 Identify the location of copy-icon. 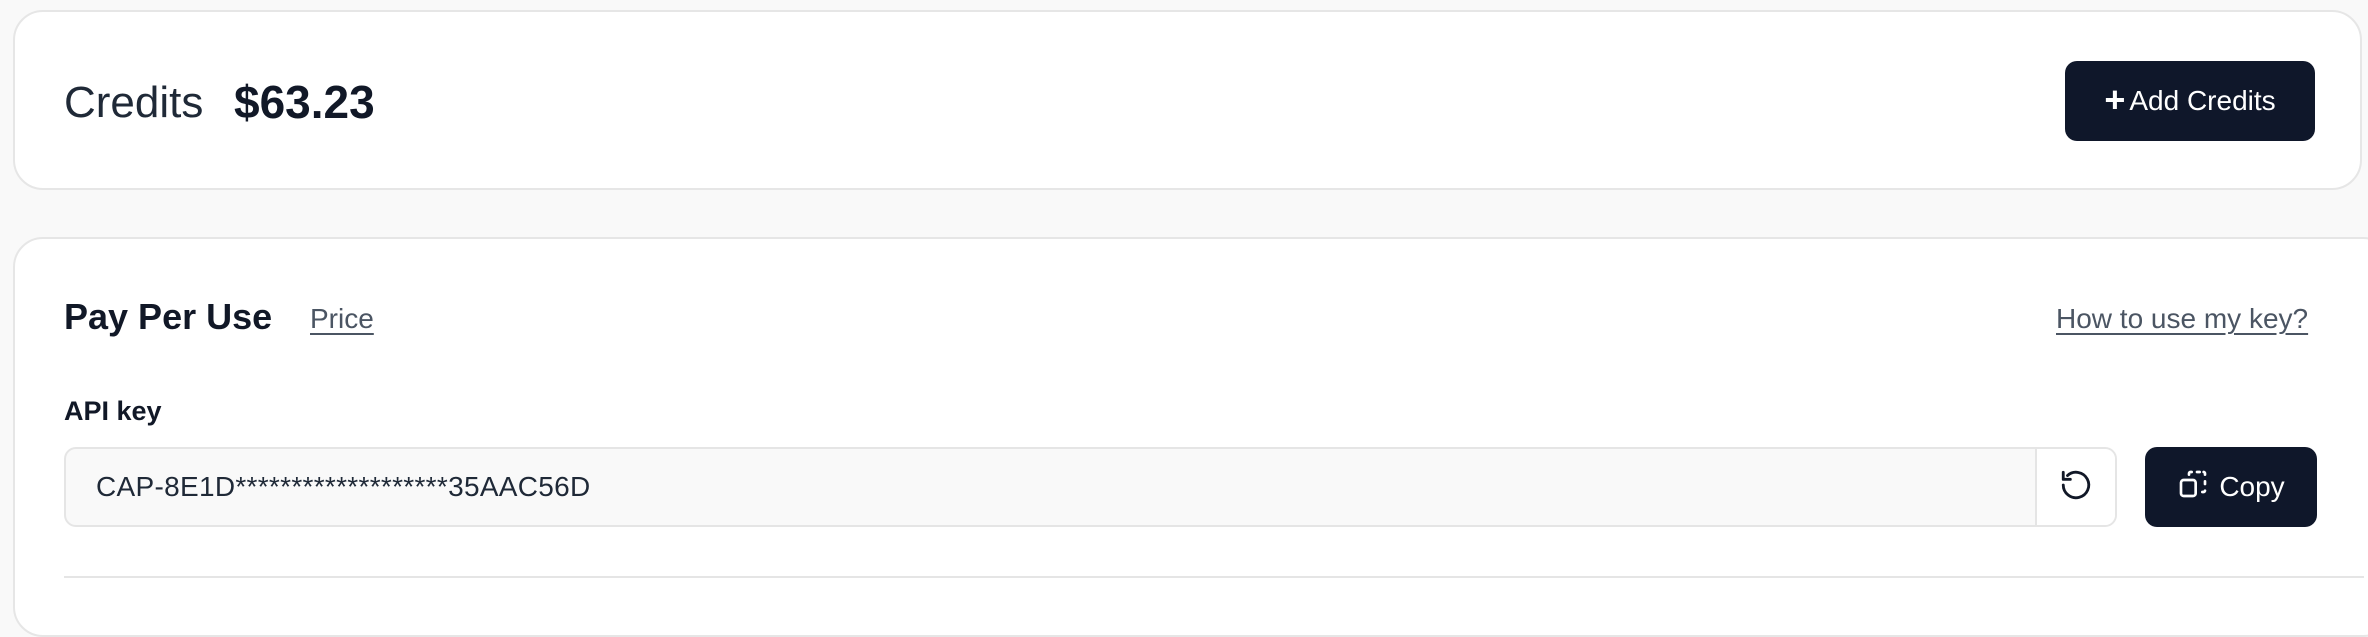
(2198, 487).